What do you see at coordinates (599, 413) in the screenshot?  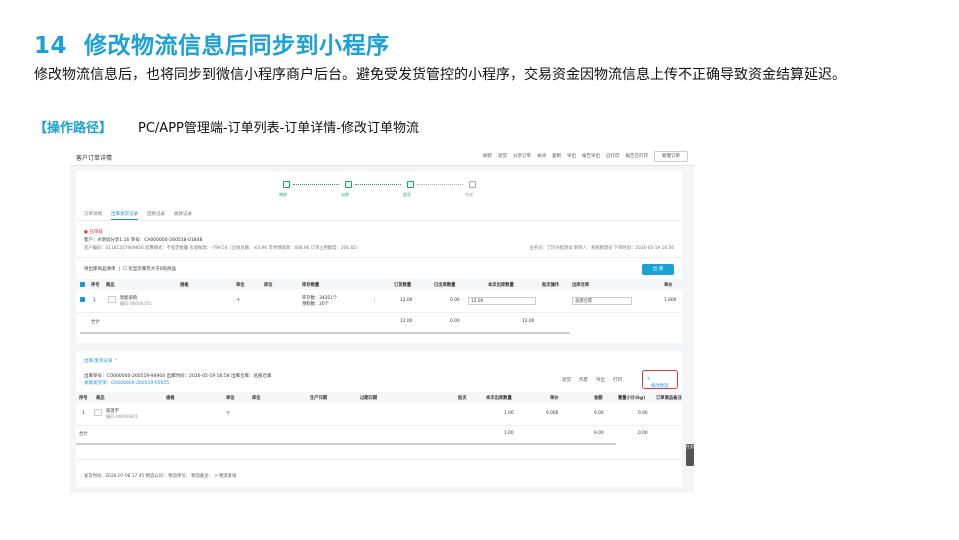 I see `amount: 9.00` at bounding box center [599, 413].